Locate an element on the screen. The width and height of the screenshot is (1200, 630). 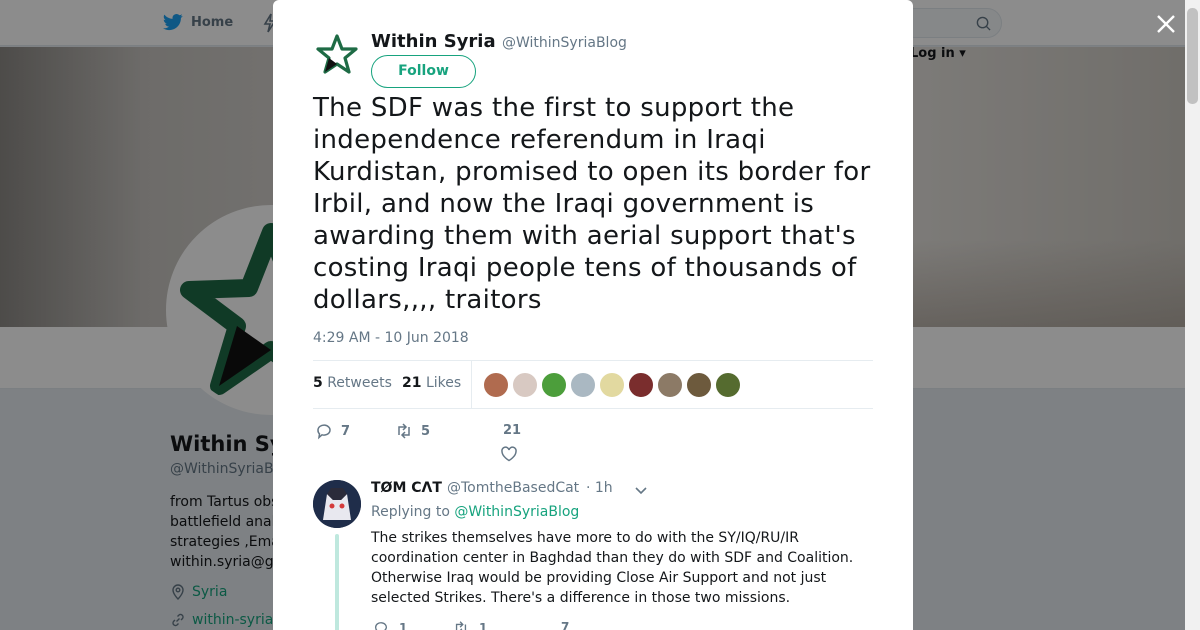
replying-to-handle: @WithinSyriaBlog is located at coordinates (516, 512).